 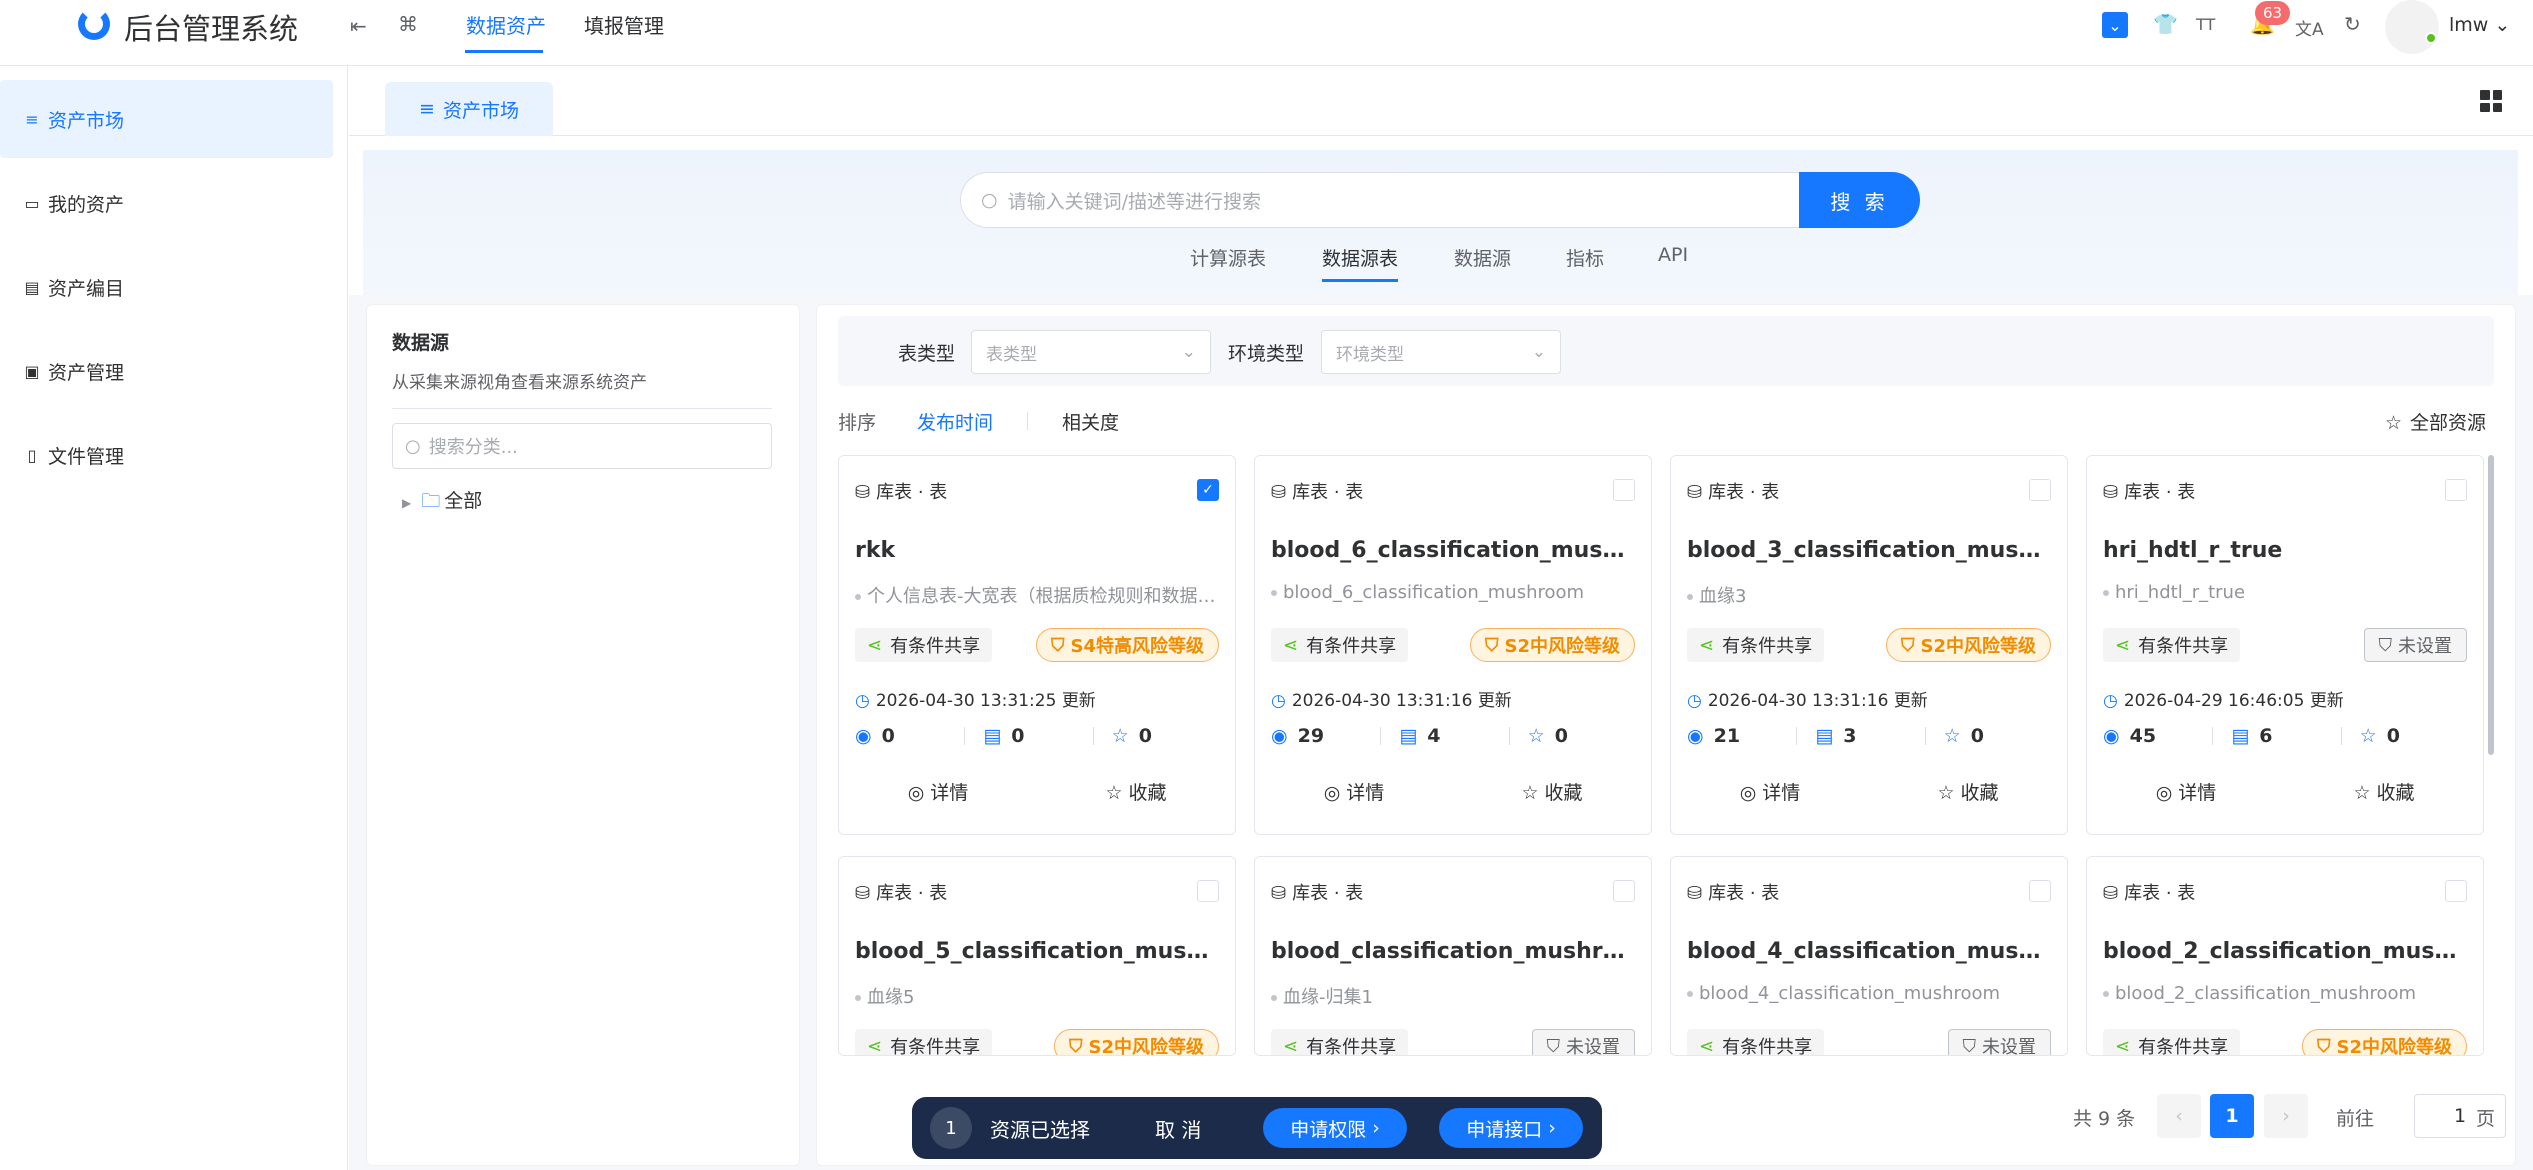 What do you see at coordinates (2491, 605) in the screenshot?
I see `scrollbar` at bounding box center [2491, 605].